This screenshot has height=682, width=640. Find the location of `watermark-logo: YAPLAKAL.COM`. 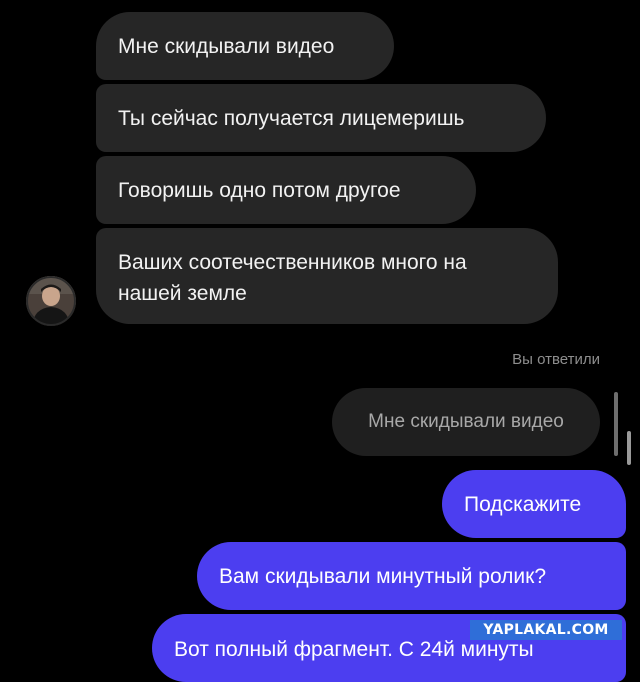

watermark-logo: YAPLAKAL.COM is located at coordinates (546, 630).